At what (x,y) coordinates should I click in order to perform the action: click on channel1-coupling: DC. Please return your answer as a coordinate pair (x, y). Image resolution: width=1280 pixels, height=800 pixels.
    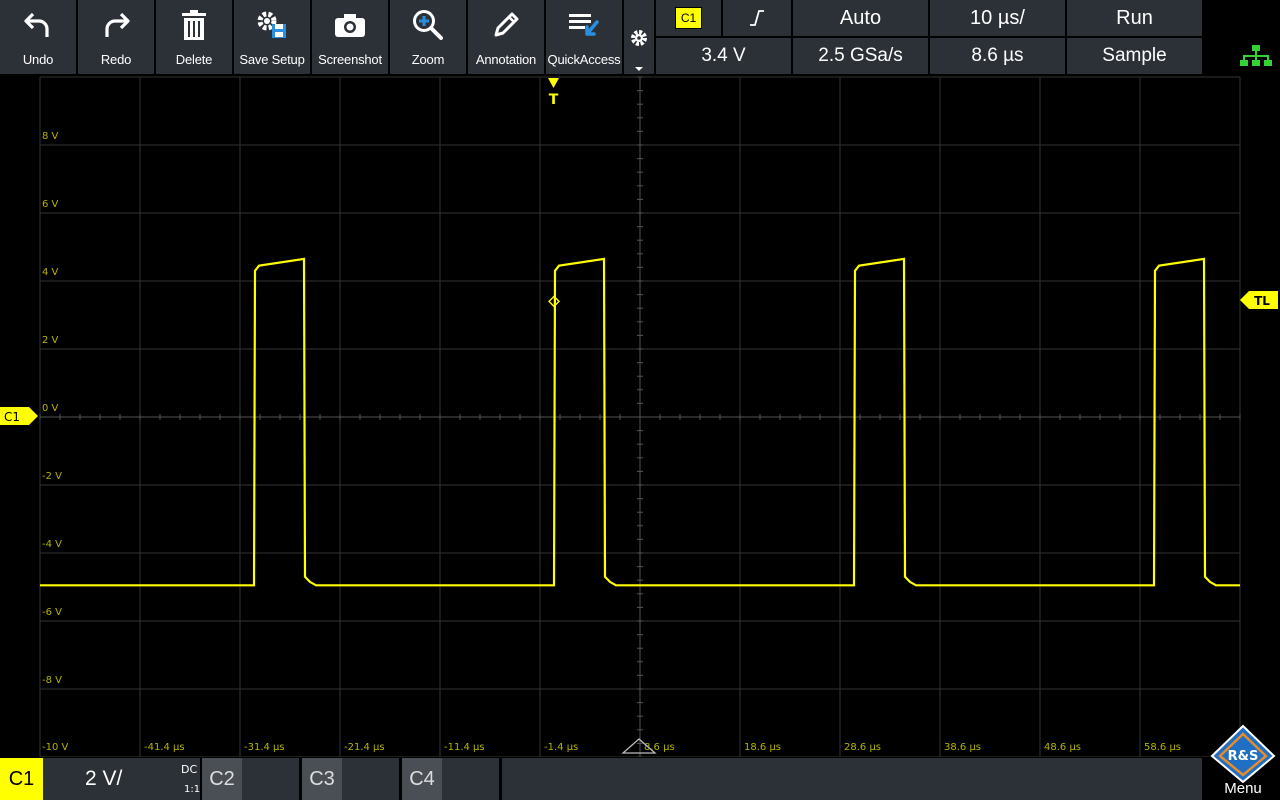
    Looking at the image, I should click on (189, 769).